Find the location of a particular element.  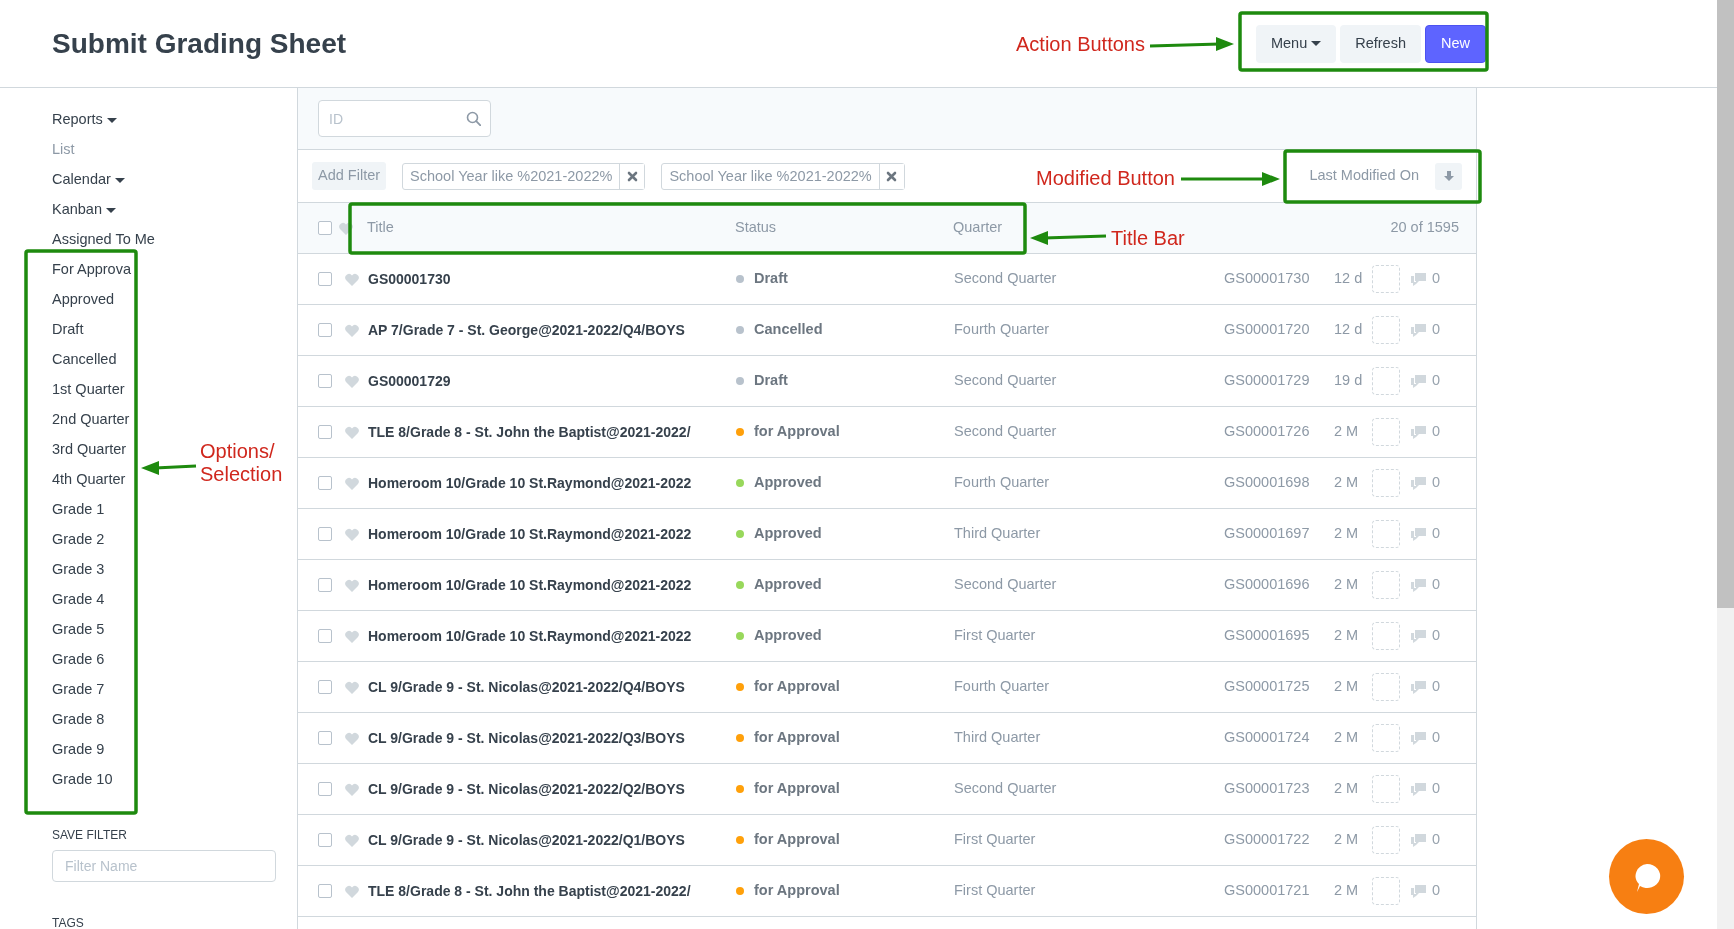

record-title: GS00001730 is located at coordinates (552, 279).